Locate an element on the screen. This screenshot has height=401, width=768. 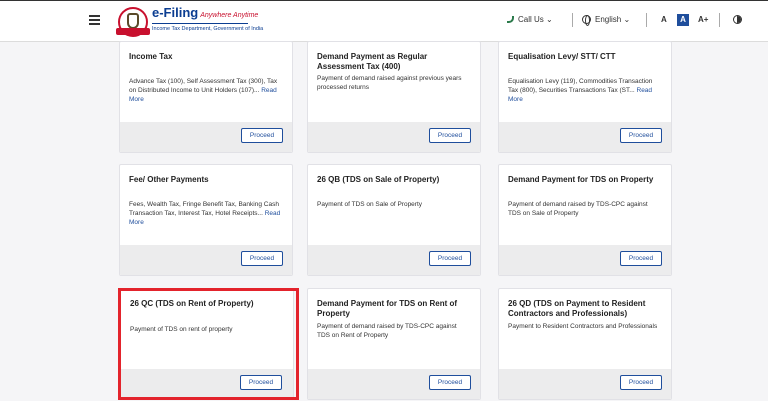
language-label: English is located at coordinates (608, 19).